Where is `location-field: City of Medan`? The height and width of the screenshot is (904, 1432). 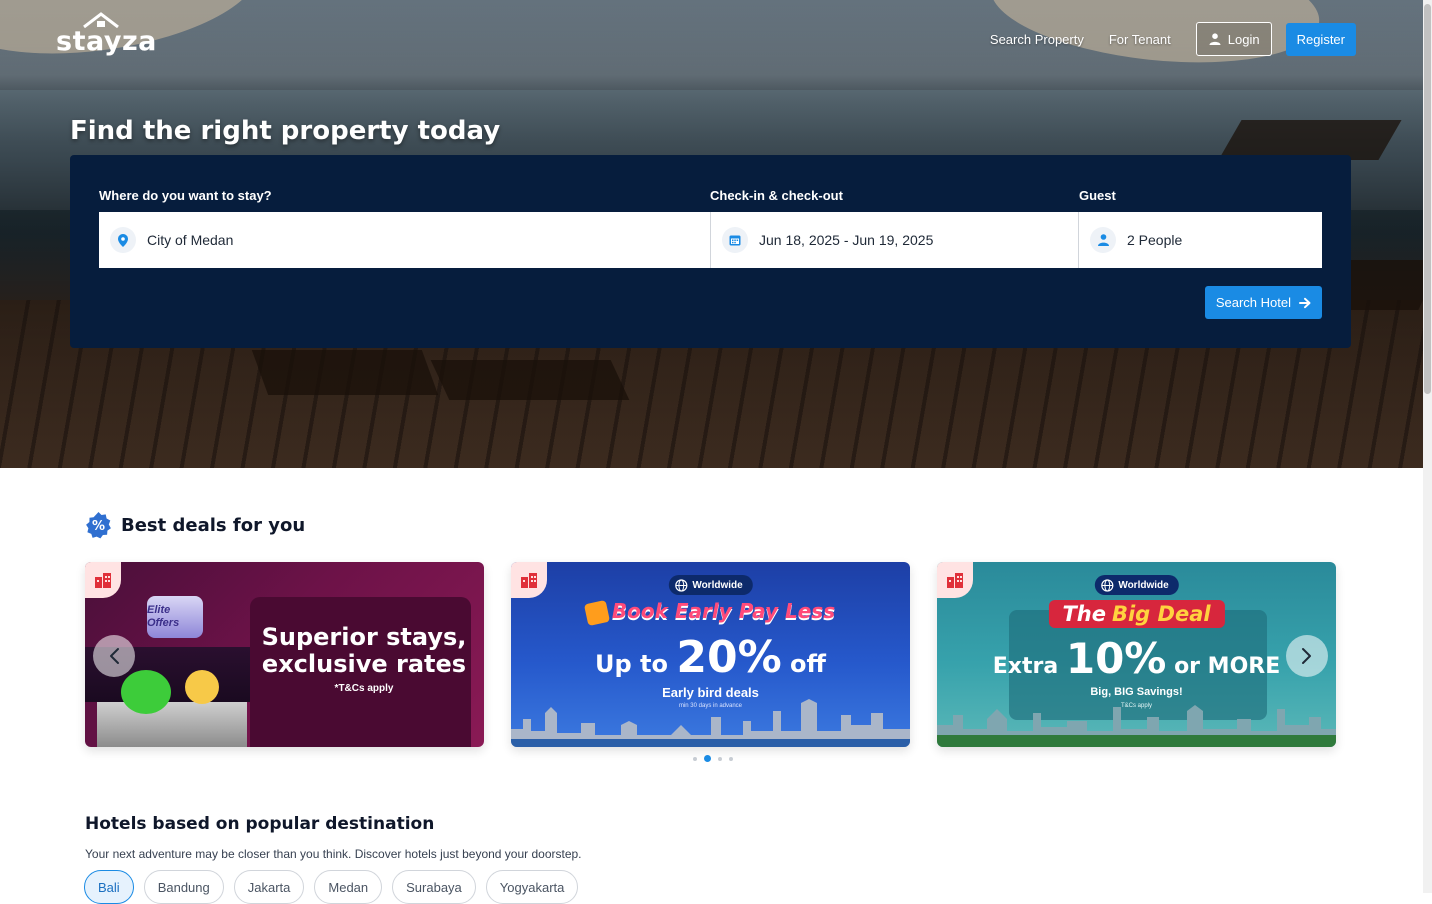
location-field: City of Medan is located at coordinates (405, 240).